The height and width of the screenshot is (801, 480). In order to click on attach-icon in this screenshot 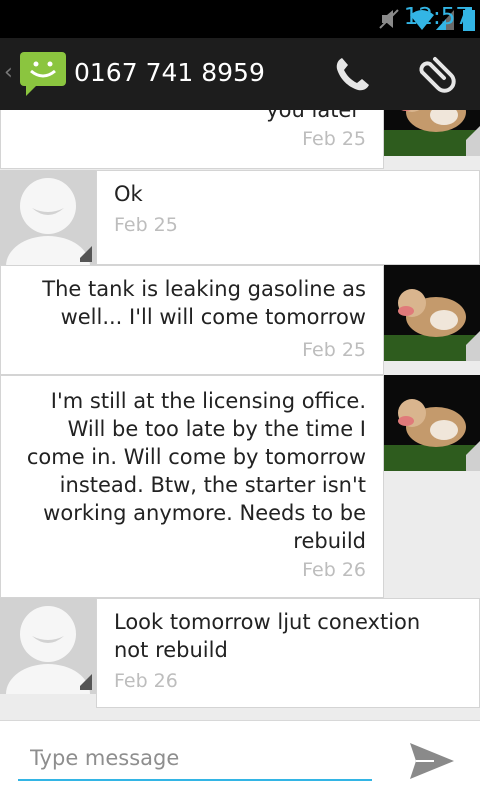, I will do `click(435, 75)`.